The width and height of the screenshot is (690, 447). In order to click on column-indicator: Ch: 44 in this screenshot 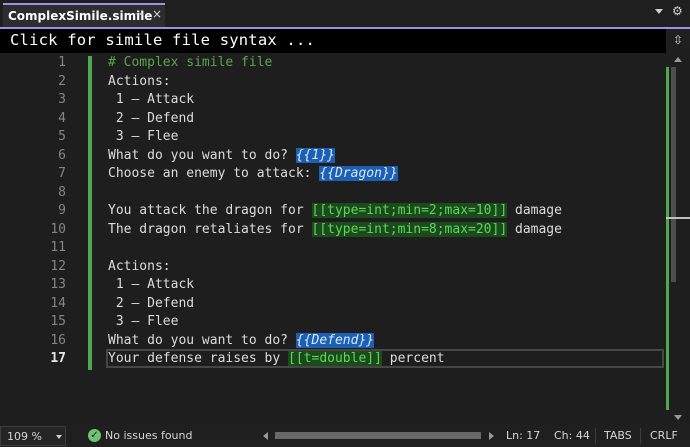, I will do `click(572, 435)`.